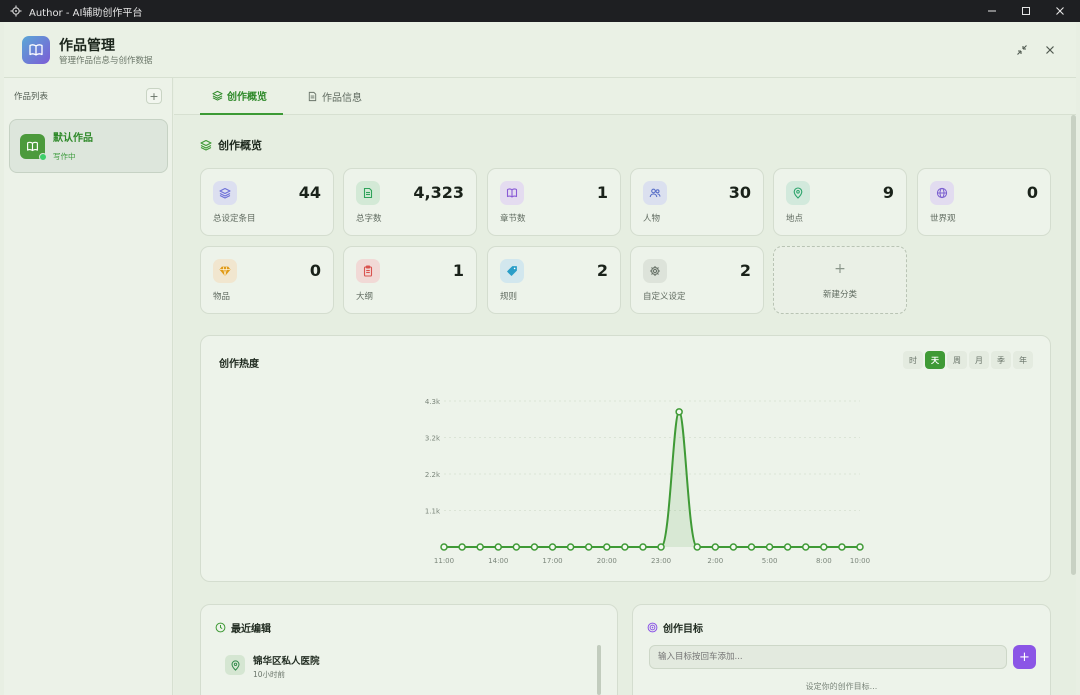 The width and height of the screenshot is (1080, 695). I want to click on book-icon, so click(512, 193).